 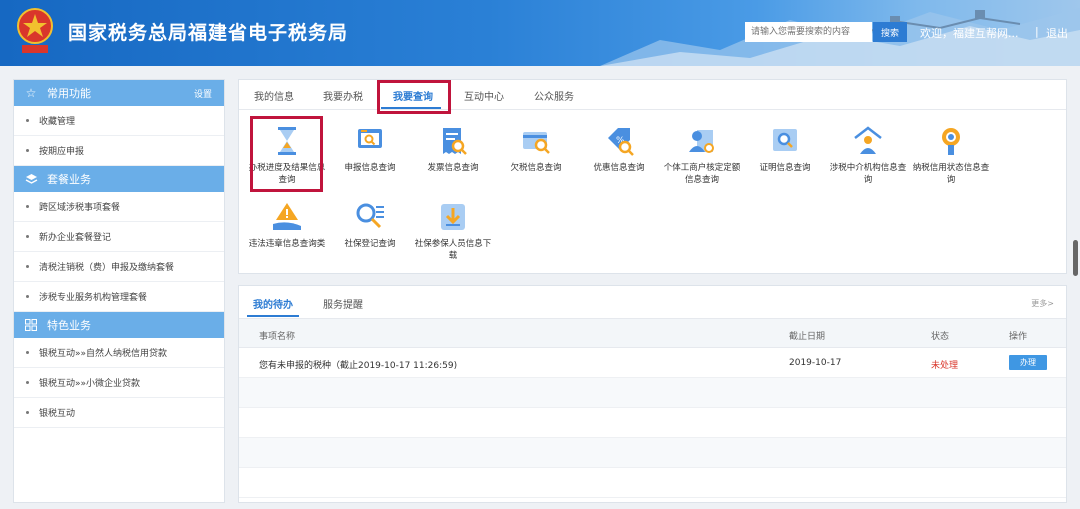 I want to click on site-title: 国家税务总局福建省电子税务局, so click(x=208, y=33).